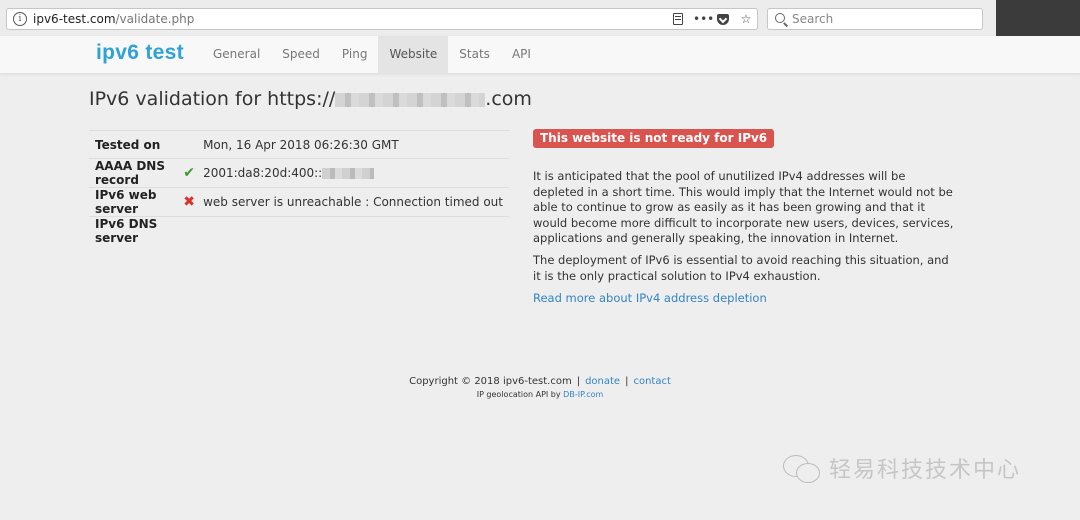  What do you see at coordinates (1038, 18) in the screenshot?
I see `toolbar-edge` at bounding box center [1038, 18].